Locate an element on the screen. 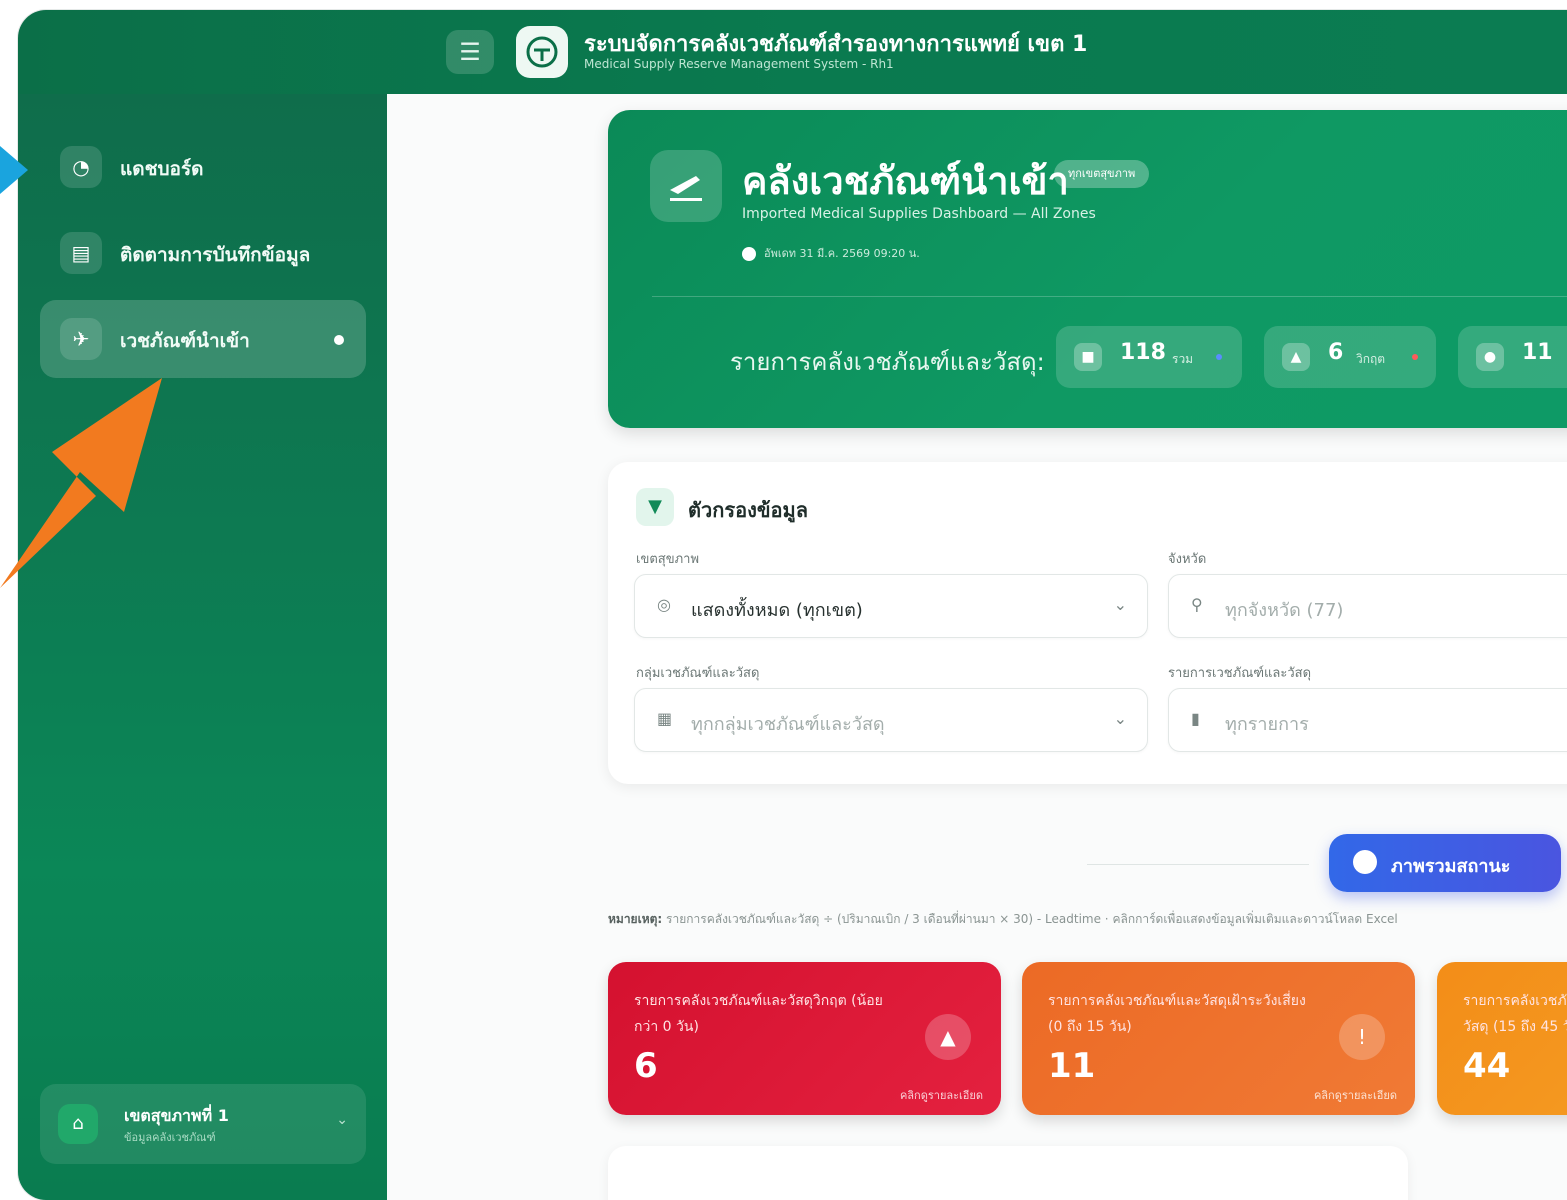 The image size is (1567, 1200). stat-unit: รวม is located at coordinates (1183, 359).